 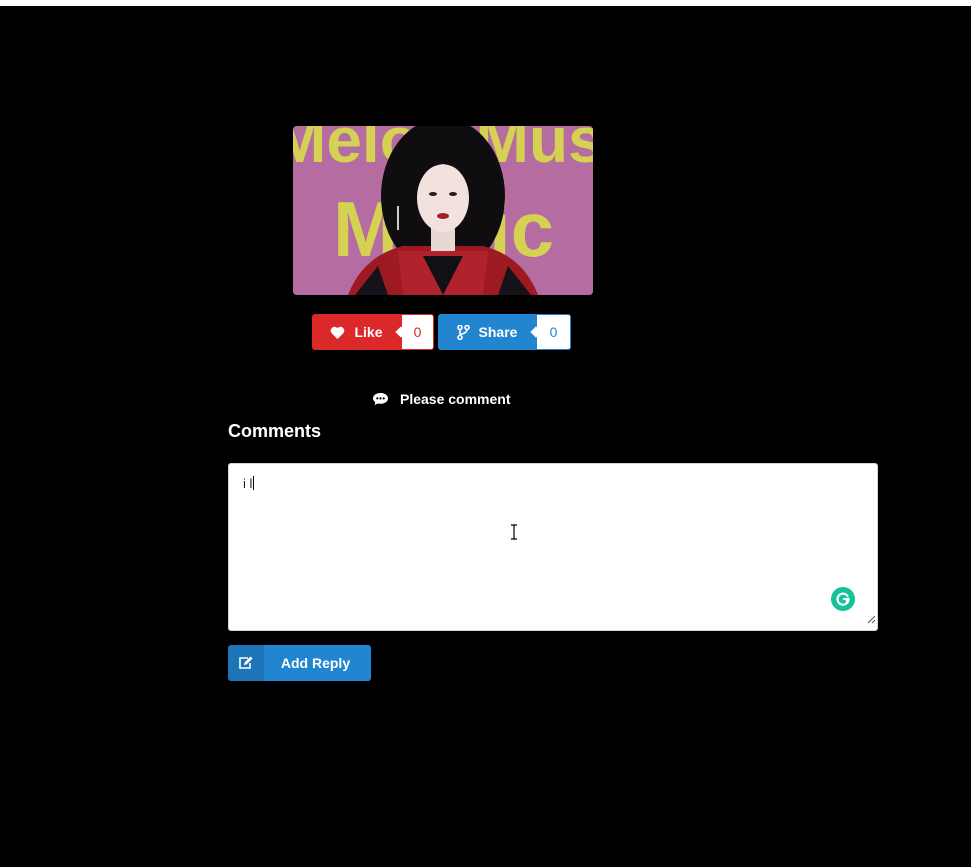 What do you see at coordinates (455, 399) in the screenshot?
I see `please-comment-label: Please comment` at bounding box center [455, 399].